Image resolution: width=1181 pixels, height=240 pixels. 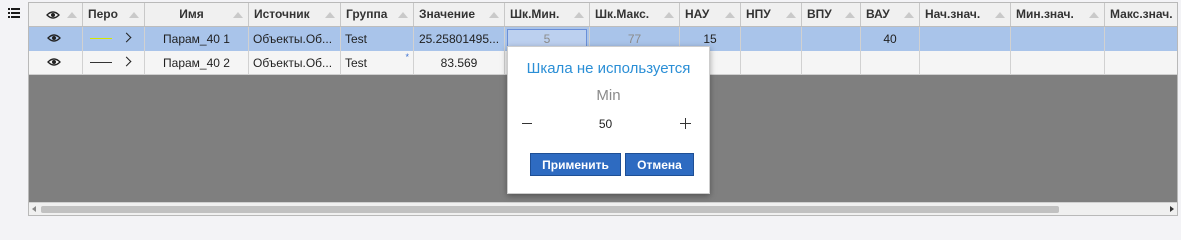 What do you see at coordinates (608, 68) in the screenshot?
I see `popup-title: Шкала не используется` at bounding box center [608, 68].